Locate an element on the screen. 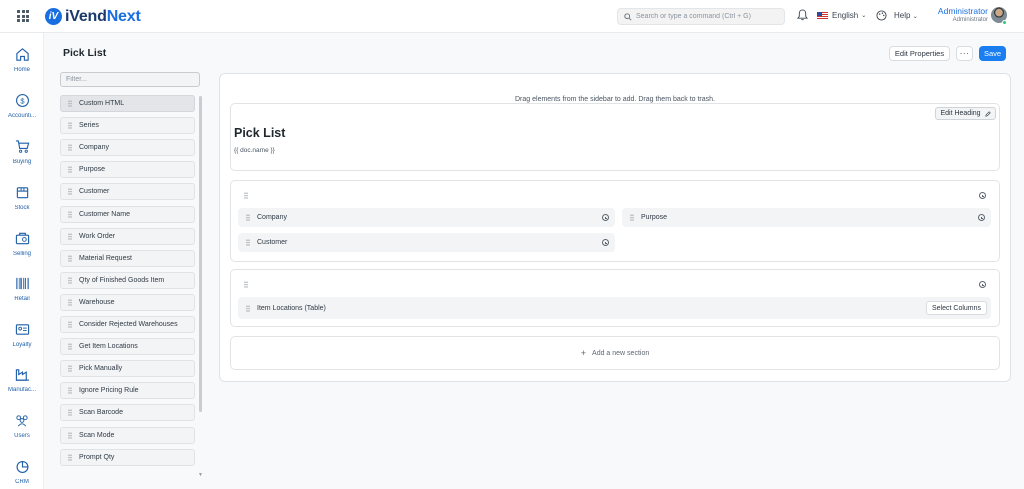 Image resolution: width=1024 pixels, height=489 pixels. language-selector: English ⌄ is located at coordinates (841, 15).